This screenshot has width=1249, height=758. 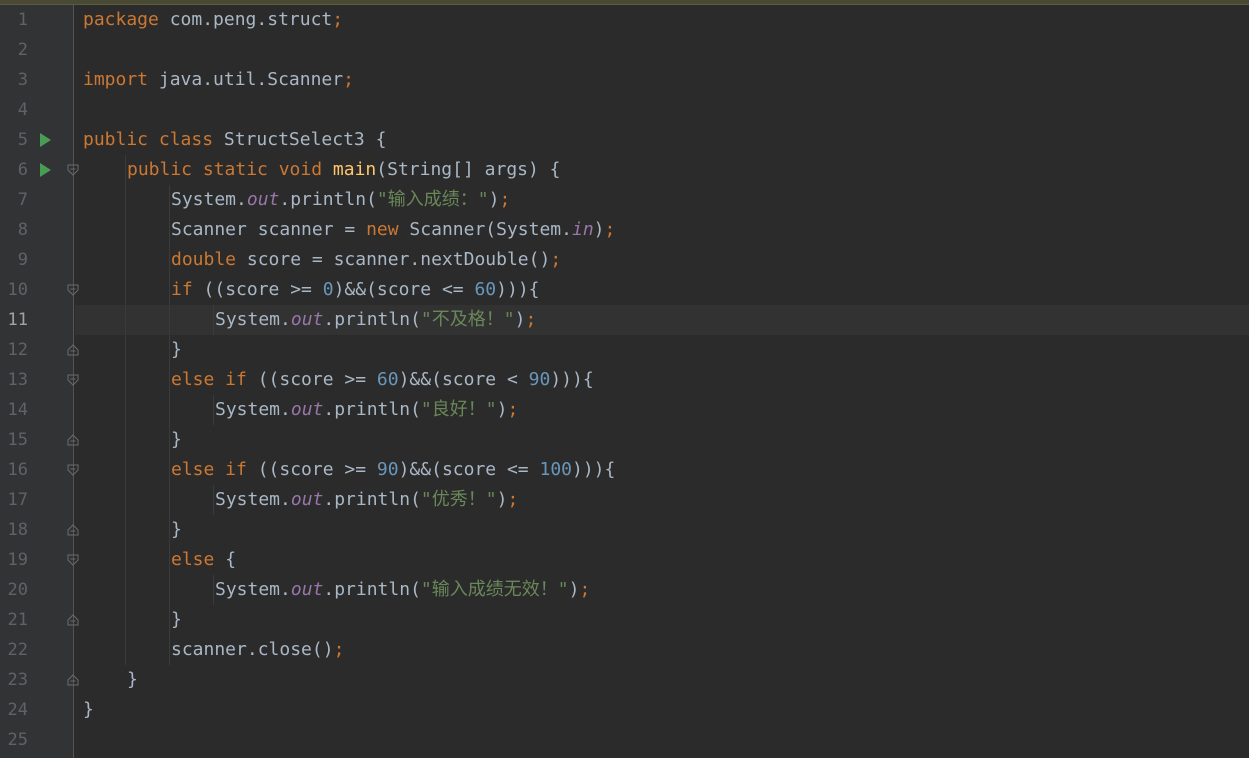 What do you see at coordinates (14, 230) in the screenshot?
I see `line-number: 8` at bounding box center [14, 230].